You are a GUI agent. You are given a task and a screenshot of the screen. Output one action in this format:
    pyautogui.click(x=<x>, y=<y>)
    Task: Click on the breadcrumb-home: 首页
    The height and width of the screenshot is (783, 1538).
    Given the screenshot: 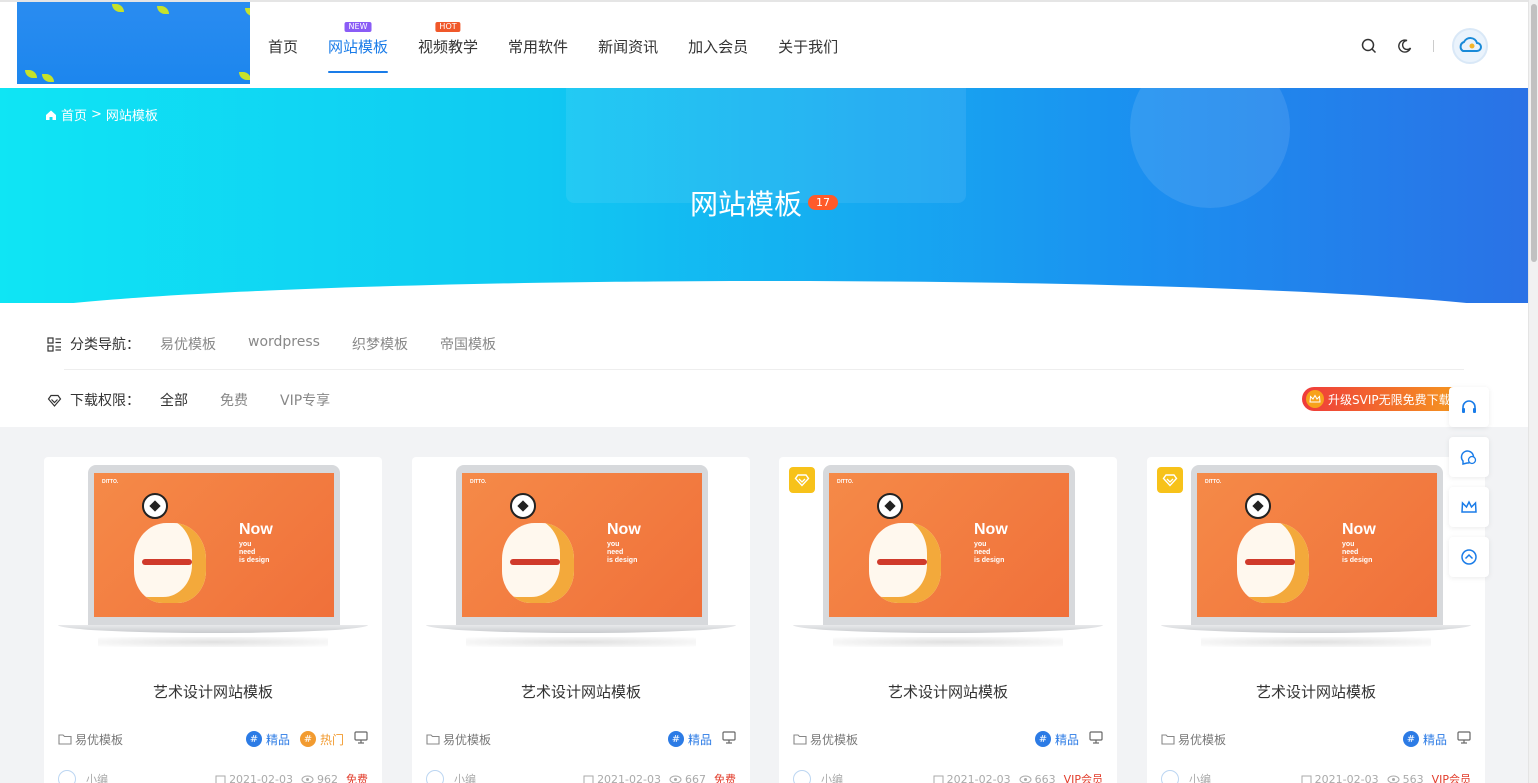 What is the action you would take?
    pyautogui.click(x=74, y=114)
    